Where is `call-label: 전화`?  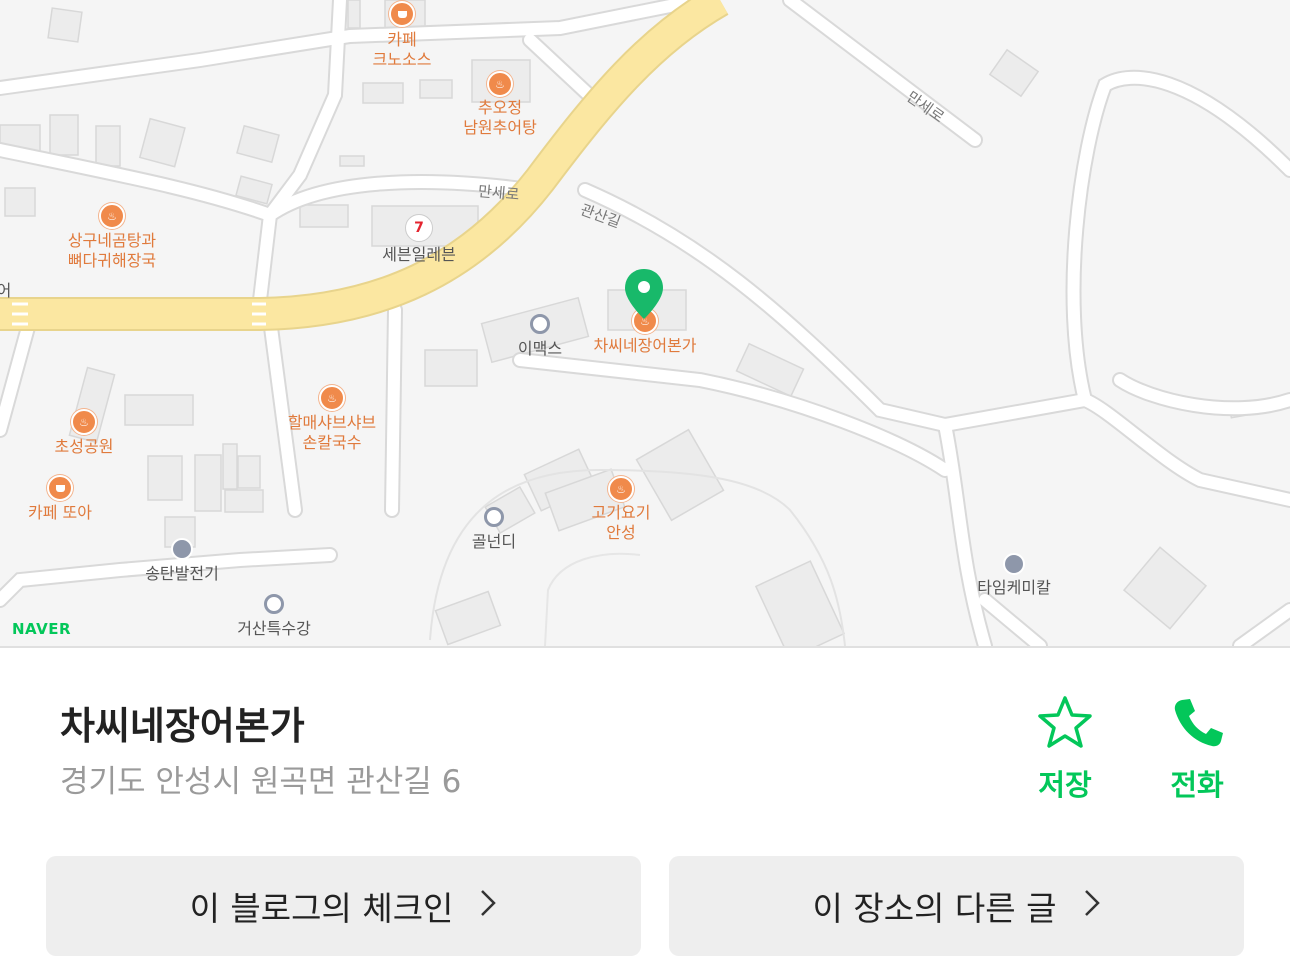
call-label: 전화 is located at coordinates (1197, 785).